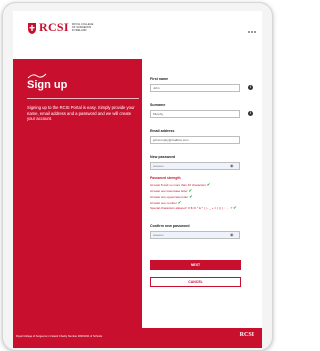 This screenshot has width=320, height=351. What do you see at coordinates (195, 265) in the screenshot?
I see `next-button: NEXT` at bounding box center [195, 265].